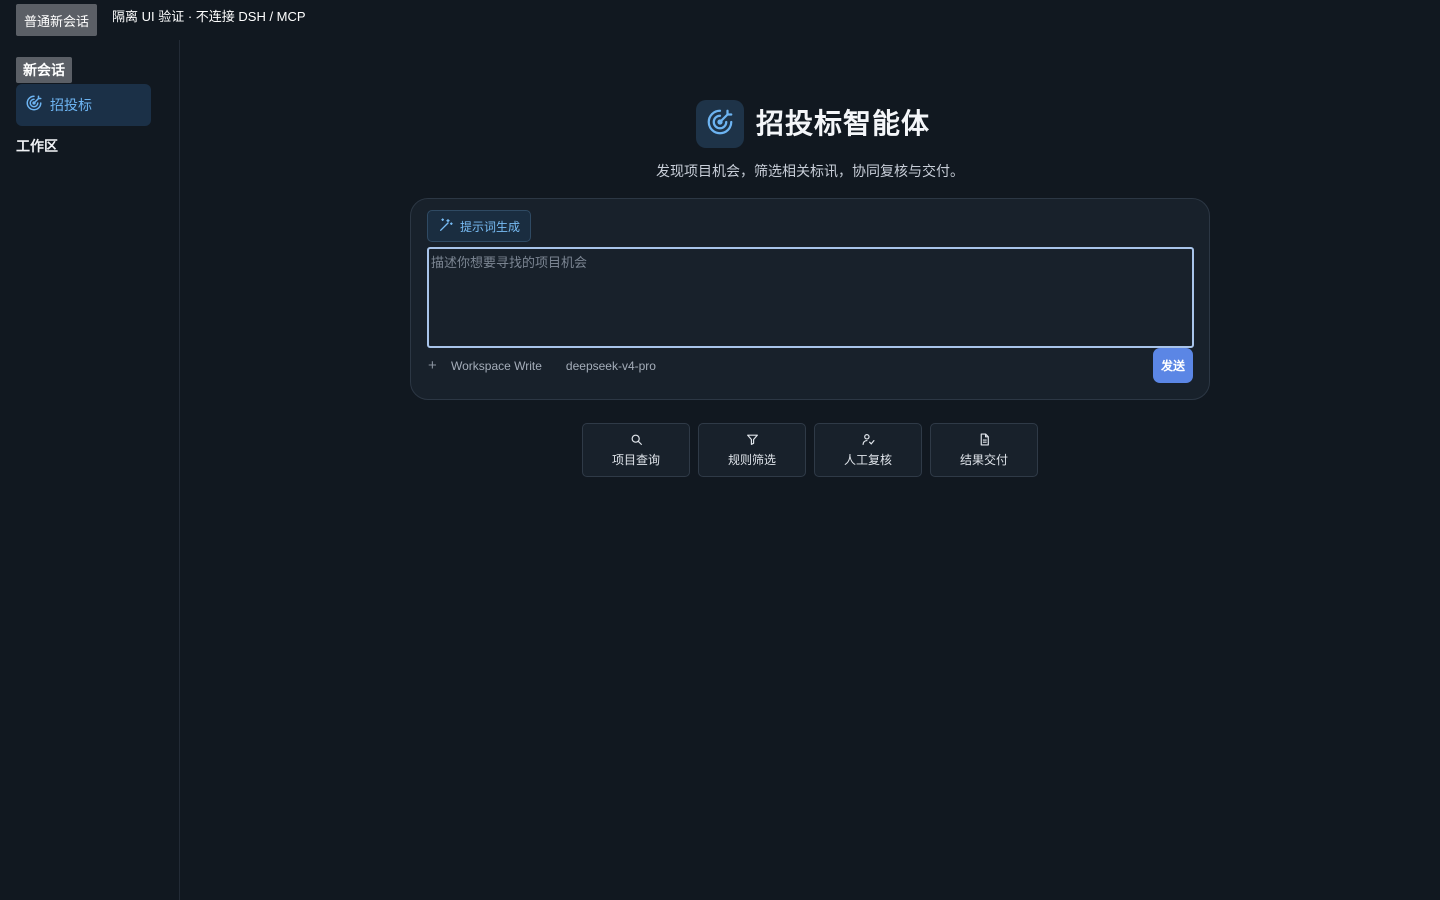  Describe the element at coordinates (868, 439) in the screenshot. I see `user-check-icon` at that location.